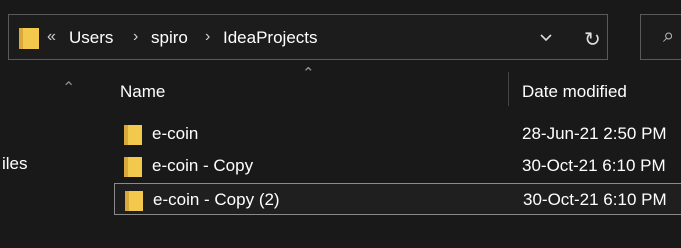 This screenshot has height=248, width=681. Describe the element at coordinates (397, 134) in the screenshot. I see `file-row: e-coin 28-Jun-21 2:50 PM` at that location.